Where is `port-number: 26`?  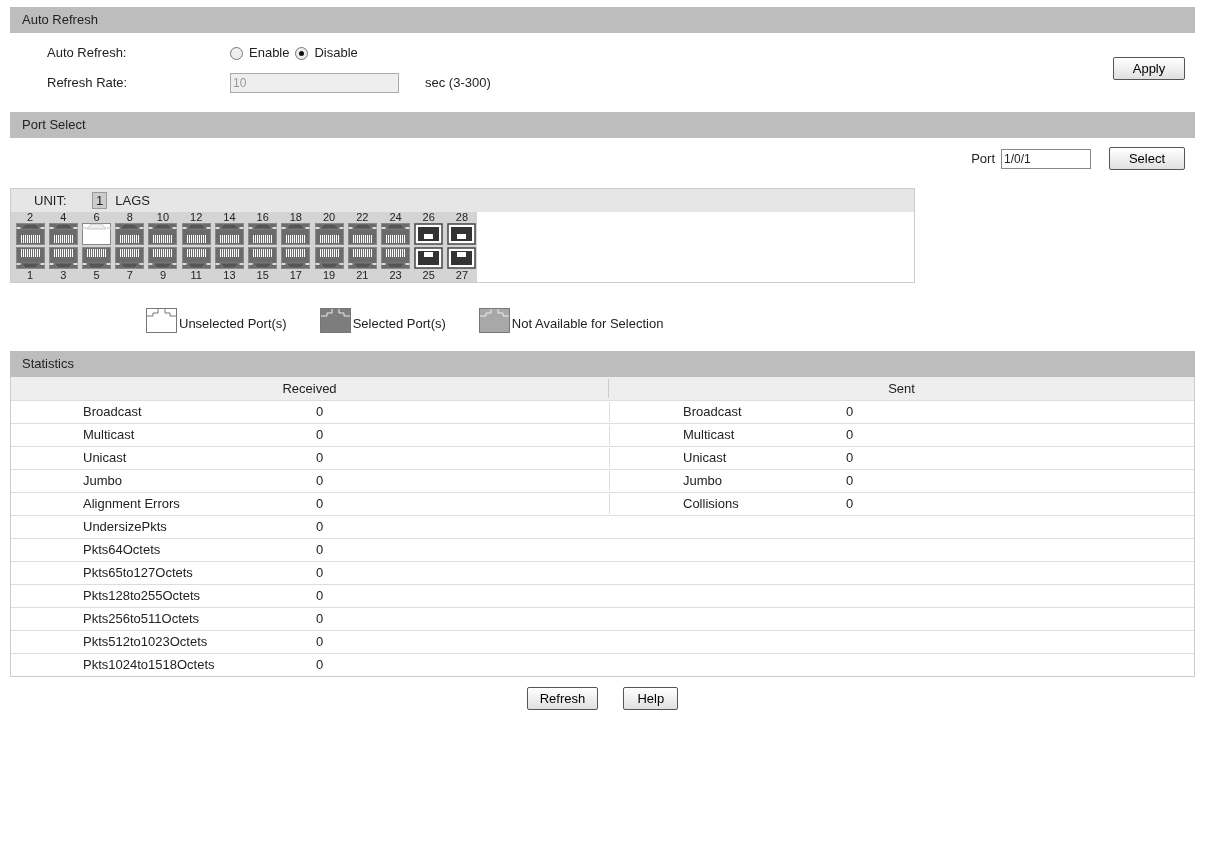
port-number: 26 is located at coordinates (428, 217).